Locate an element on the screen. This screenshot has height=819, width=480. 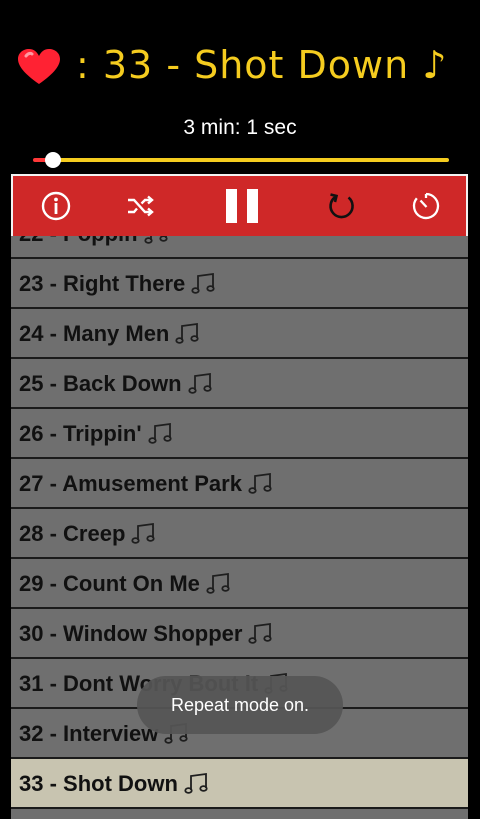
timer-icon is located at coordinates (426, 206).